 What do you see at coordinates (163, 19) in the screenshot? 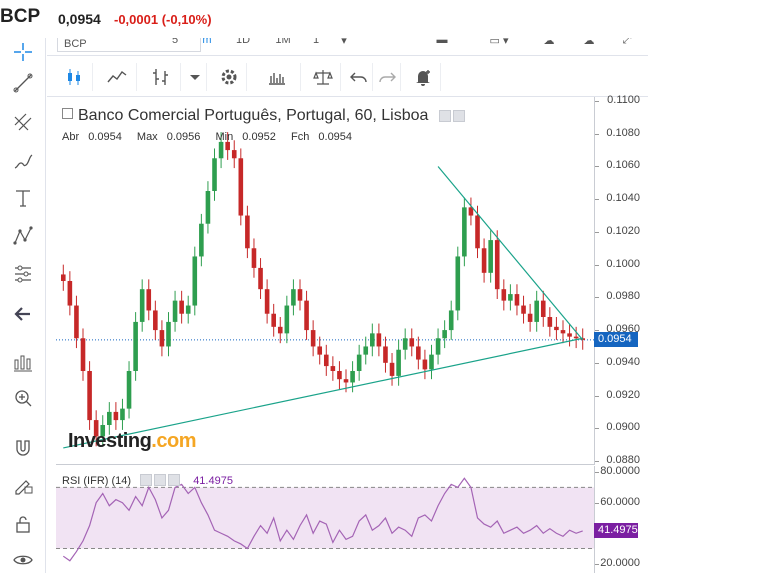
I see `price-change: -0,0001 (-0,10%)` at bounding box center [163, 19].